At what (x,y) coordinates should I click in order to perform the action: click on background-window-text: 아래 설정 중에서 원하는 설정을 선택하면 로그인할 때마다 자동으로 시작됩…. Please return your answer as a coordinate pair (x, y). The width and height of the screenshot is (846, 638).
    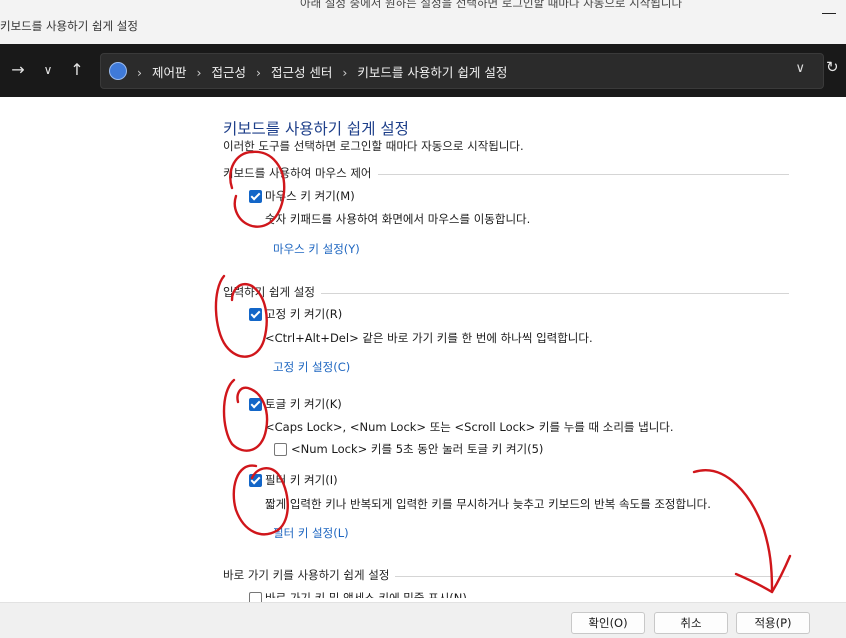
    Looking at the image, I should click on (491, 4).